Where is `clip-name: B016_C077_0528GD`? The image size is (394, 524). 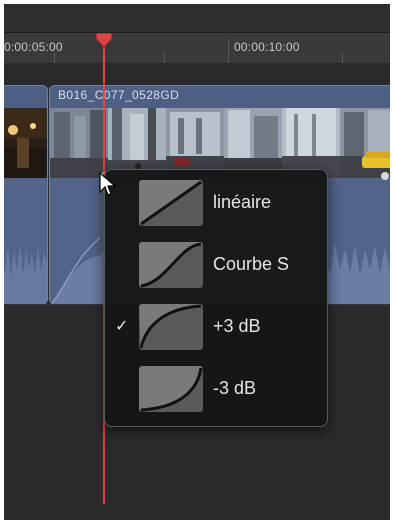
clip-name: B016_C077_0528GD is located at coordinates (119, 95).